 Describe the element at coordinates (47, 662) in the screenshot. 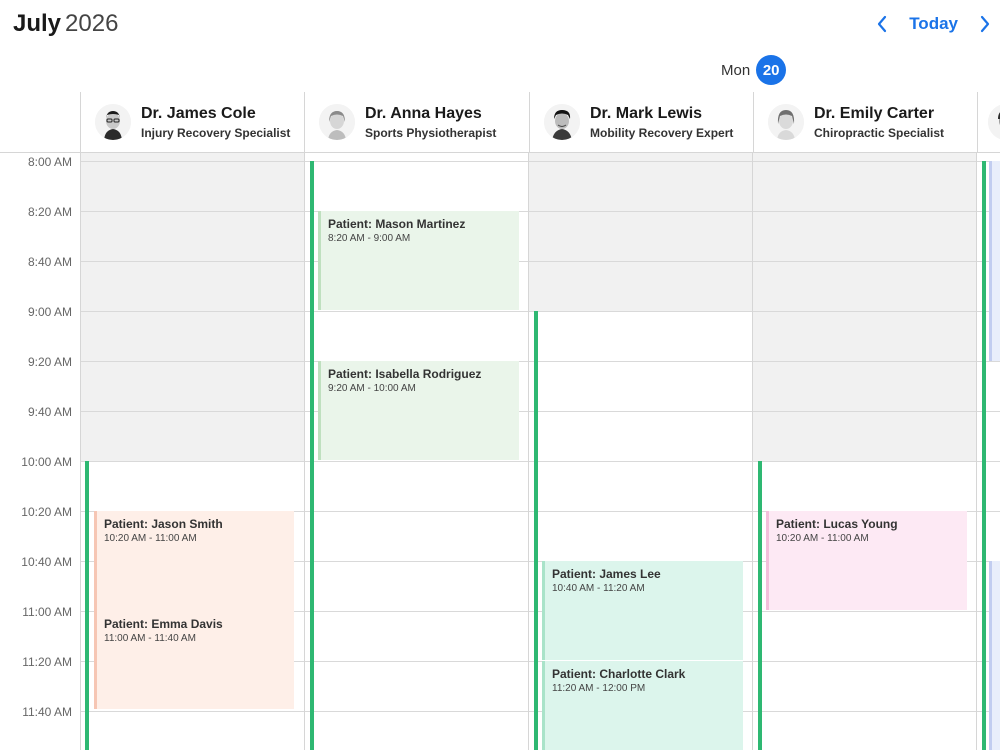

I see `time-label: 11:20 AM` at that location.